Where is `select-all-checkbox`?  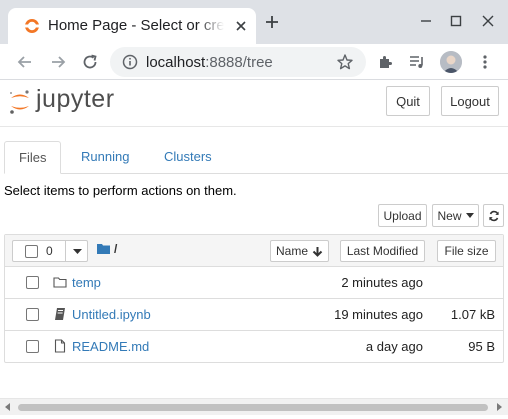
select-all-checkbox is located at coordinates (31, 251).